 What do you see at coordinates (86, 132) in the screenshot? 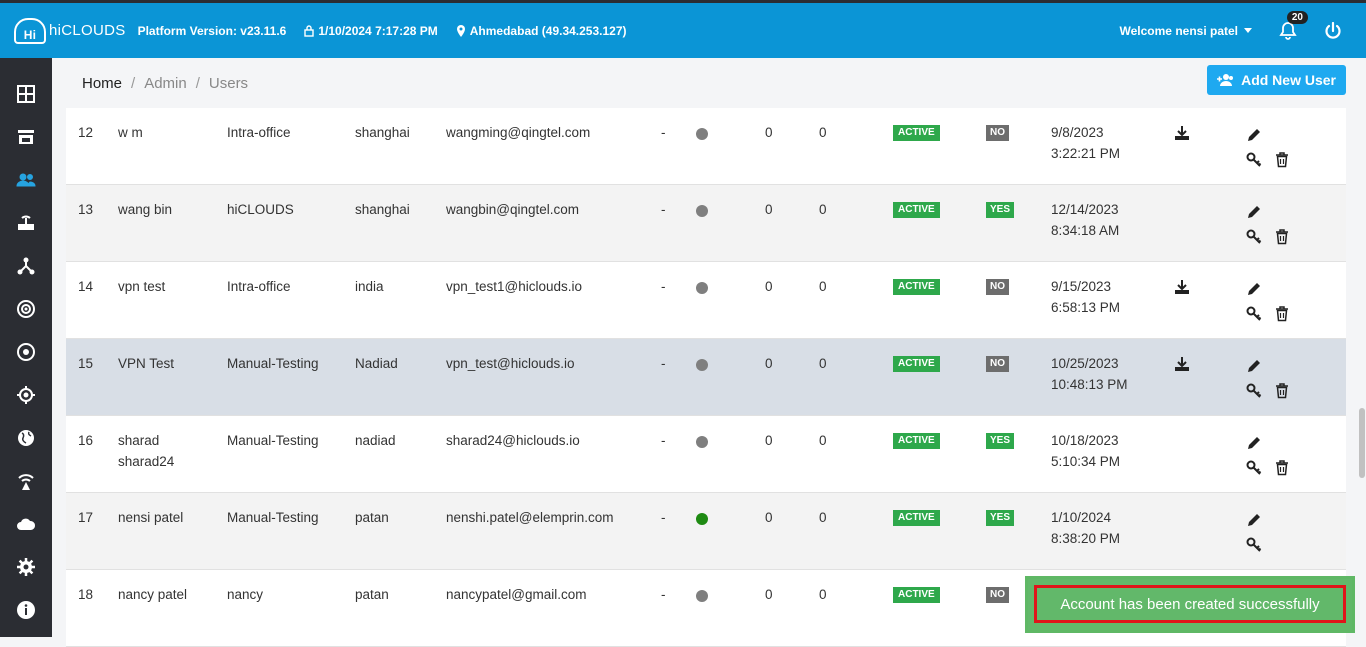
I see `user-id: 12` at bounding box center [86, 132].